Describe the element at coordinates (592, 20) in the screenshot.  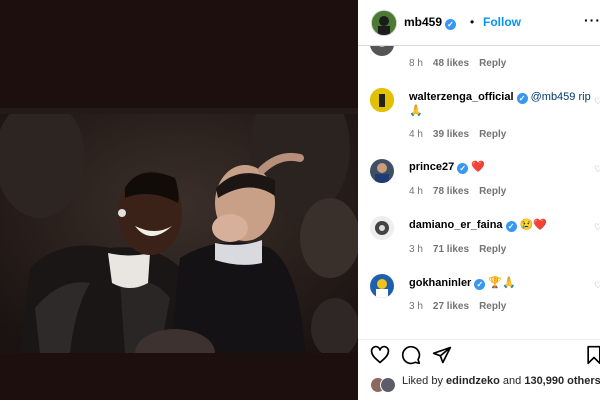
I see `more-options-icon: ···` at that location.